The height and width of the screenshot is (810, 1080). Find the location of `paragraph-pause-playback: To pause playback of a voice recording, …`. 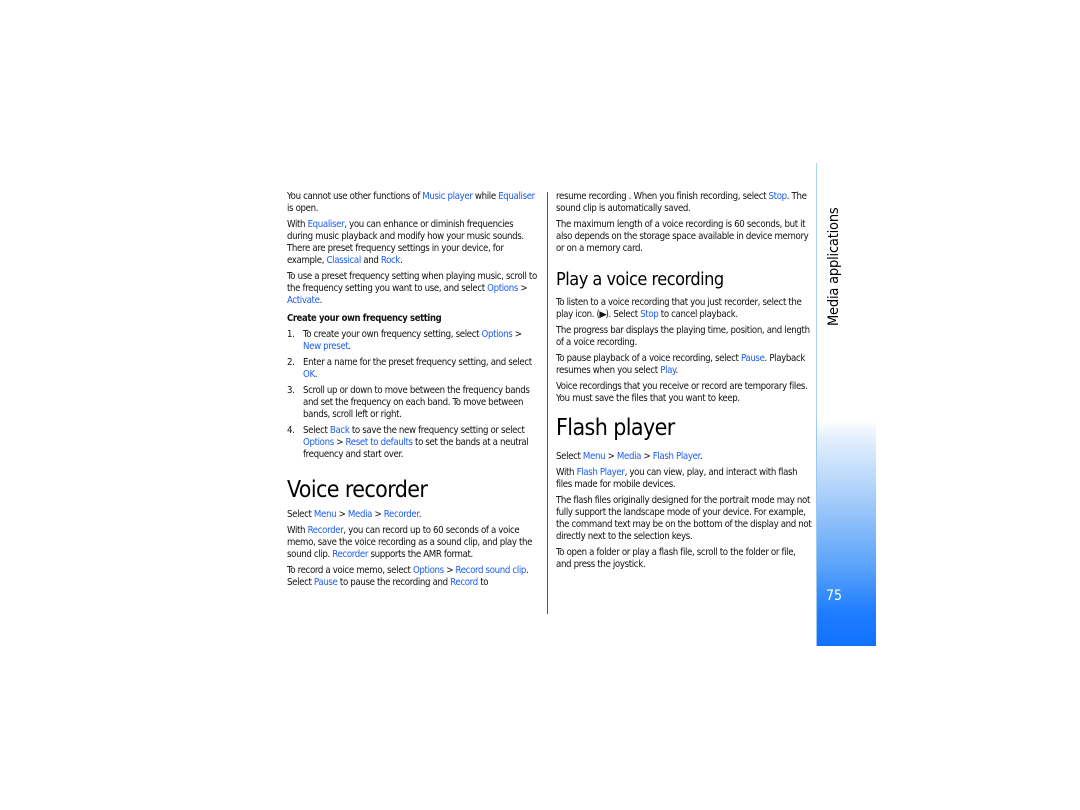

paragraph-pause-playback: To pause playback of a voice recording, … is located at coordinates (681, 364).